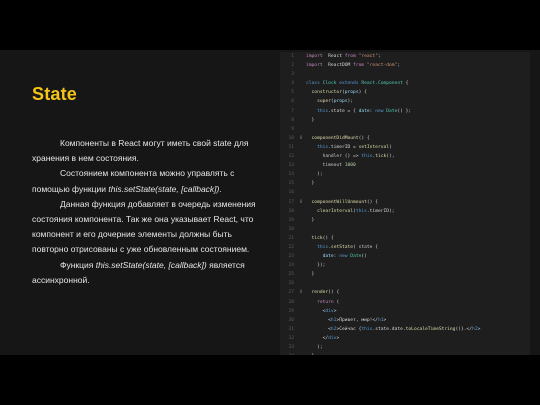 This screenshot has width=540, height=405. Describe the element at coordinates (362, 93) in the screenshot. I see `code-token: ) {` at that location.